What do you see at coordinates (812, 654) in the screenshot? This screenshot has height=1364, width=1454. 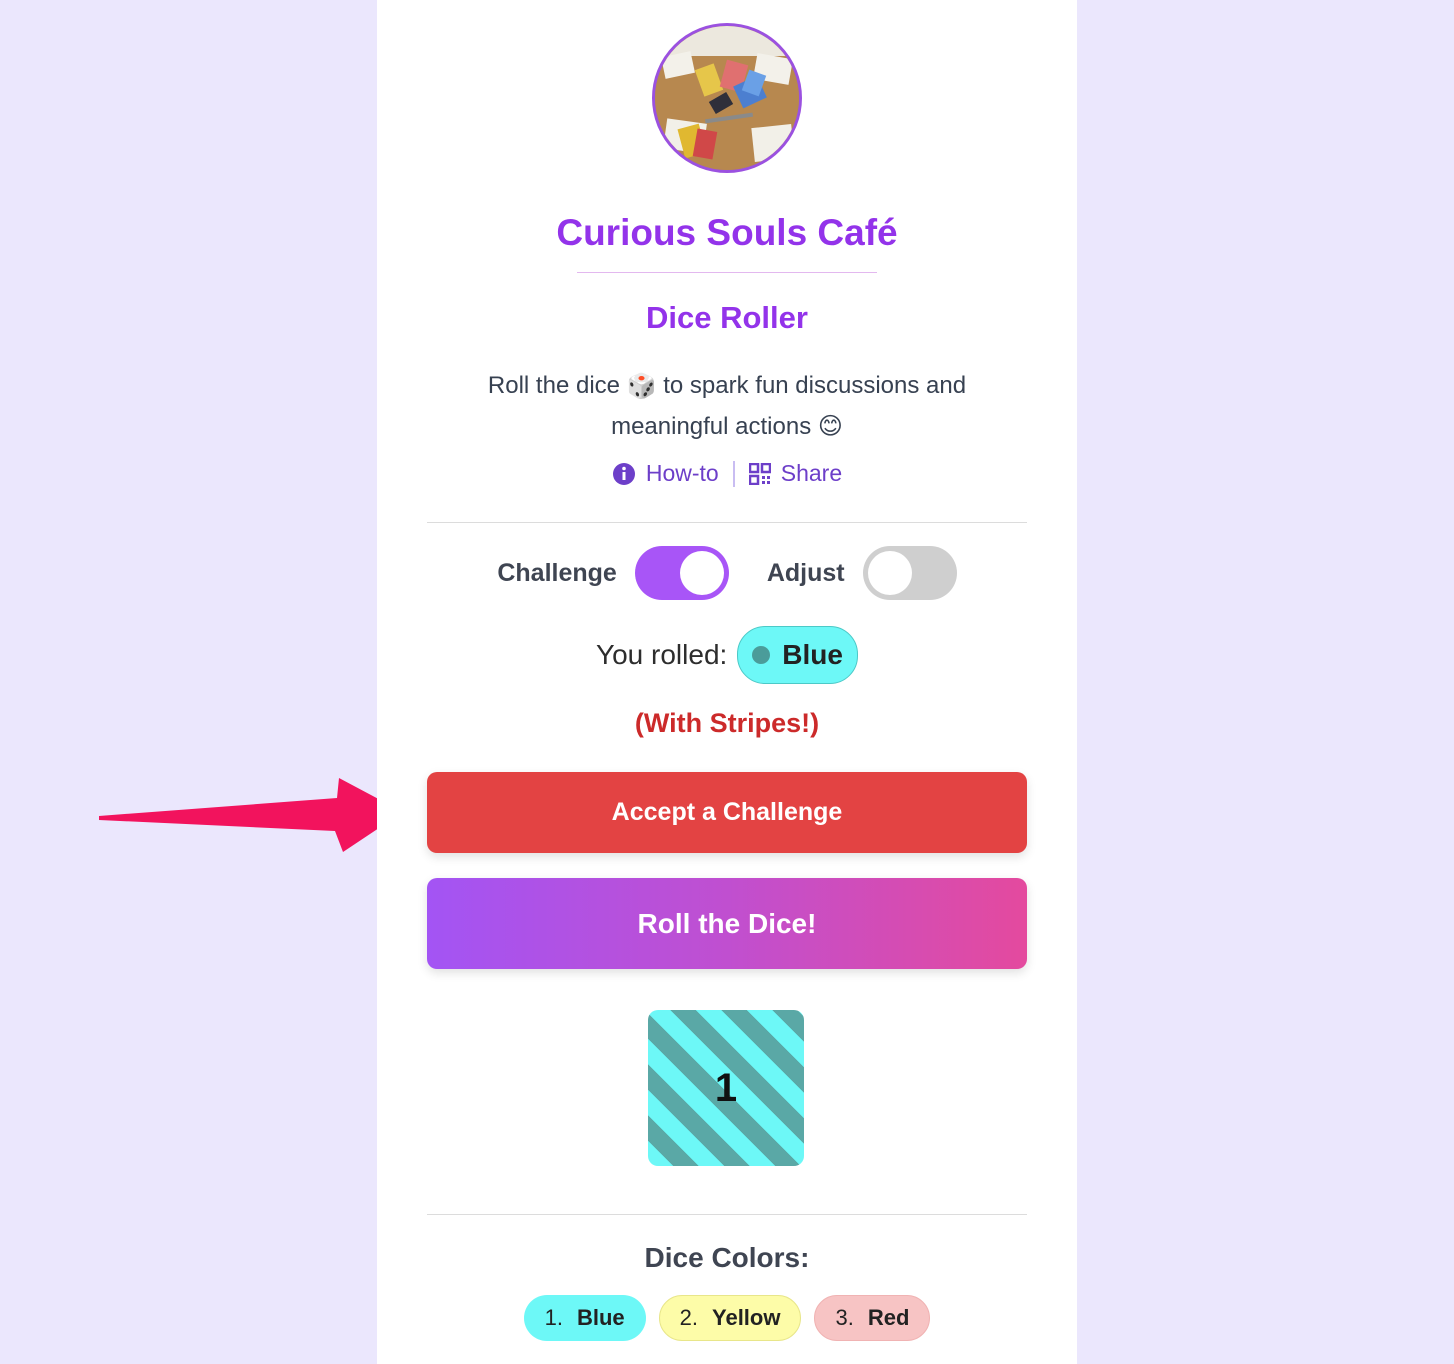 I see `rolled-color-name: Blue` at bounding box center [812, 654].